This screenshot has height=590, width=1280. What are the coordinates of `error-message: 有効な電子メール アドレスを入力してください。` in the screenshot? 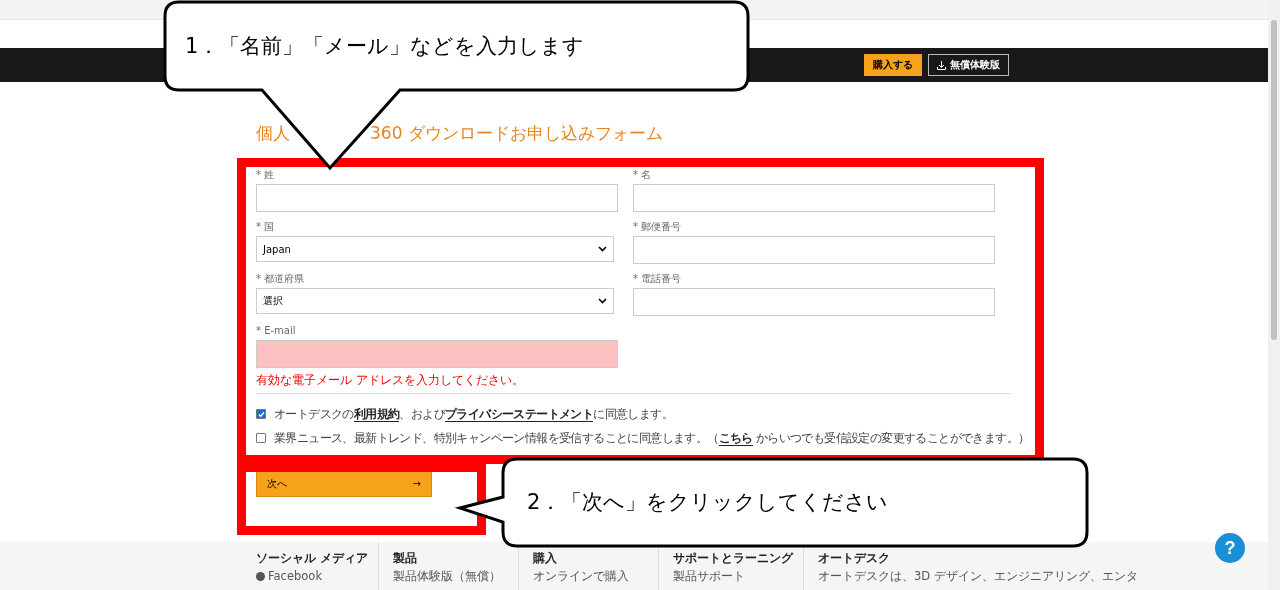 It's located at (390, 380).